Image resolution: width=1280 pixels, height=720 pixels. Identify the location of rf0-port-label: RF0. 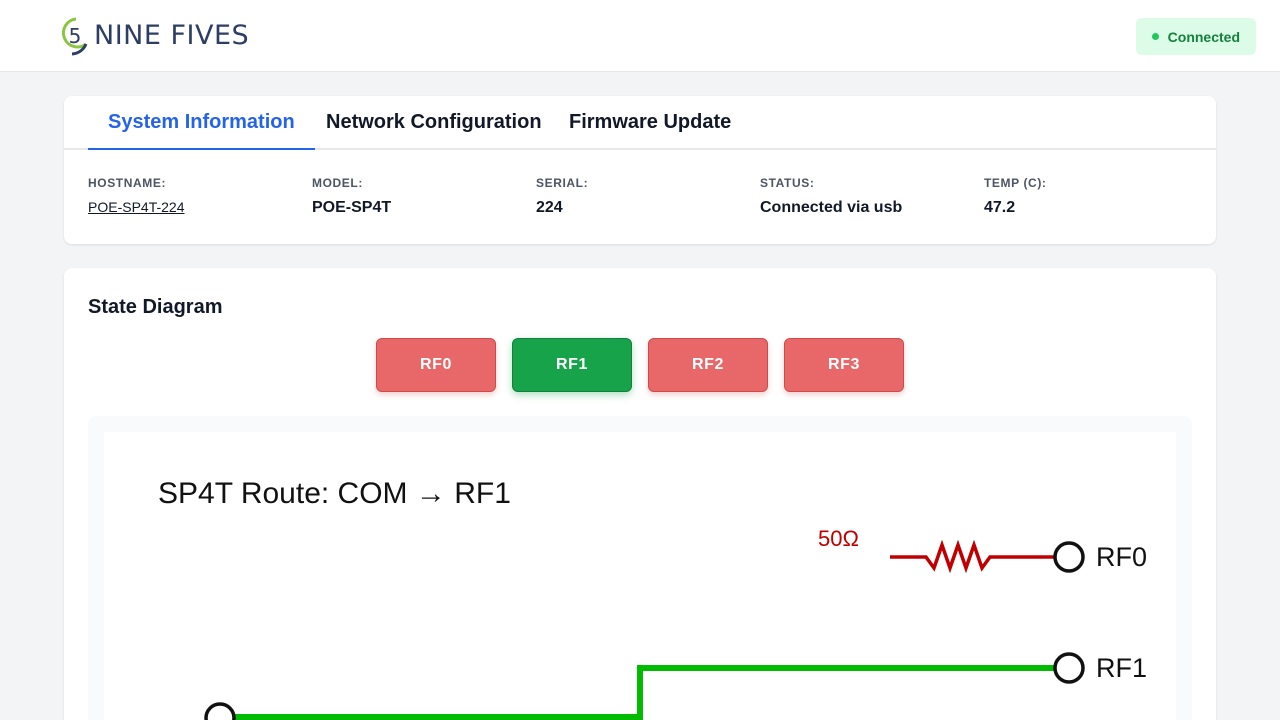
(1121, 557).